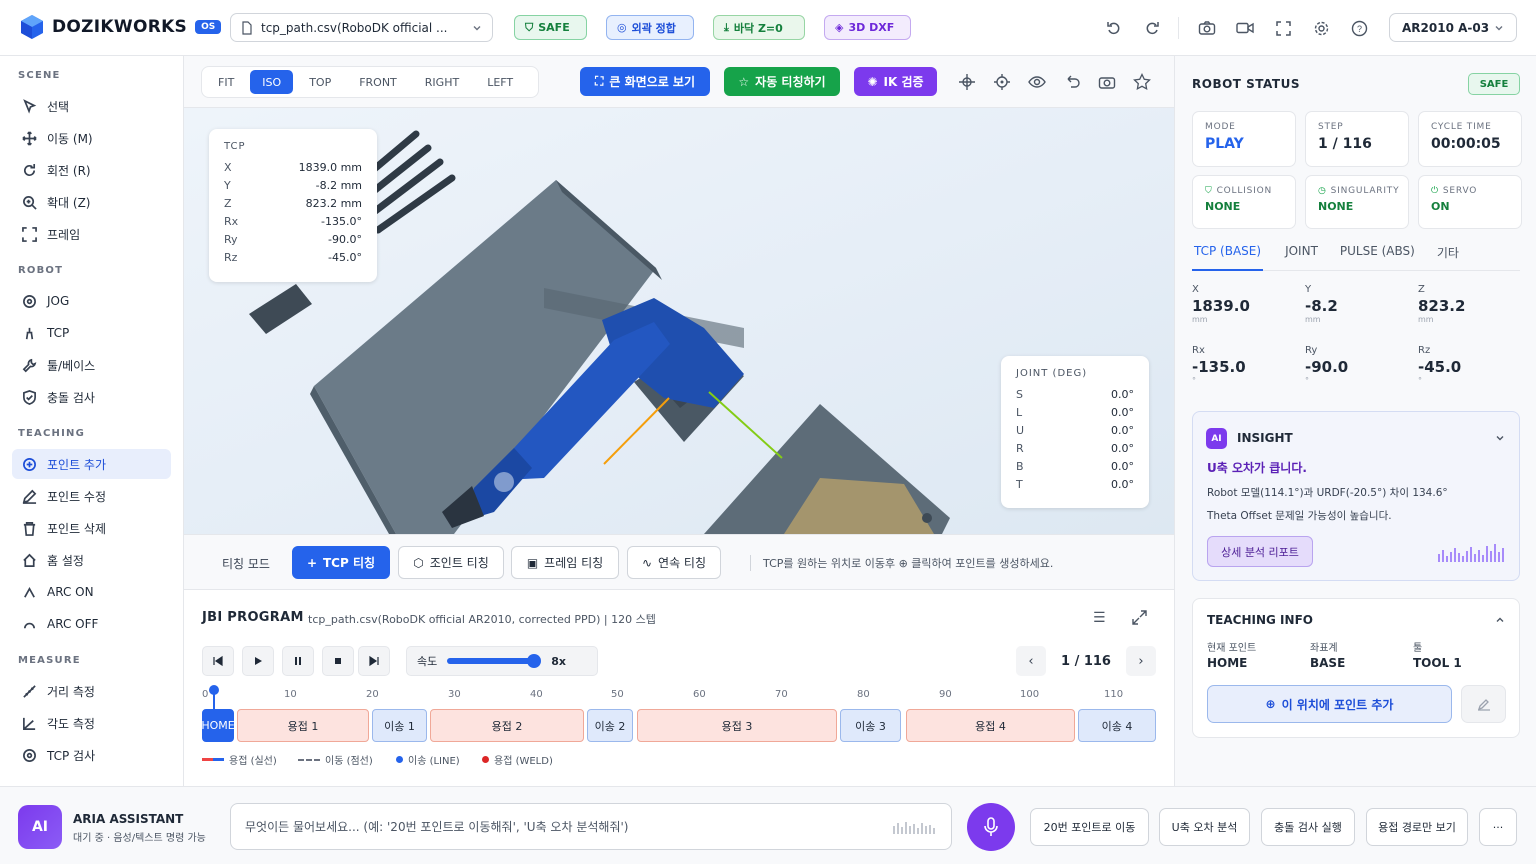 This screenshot has width=1536, height=864. Describe the element at coordinates (1424, 350) in the screenshot. I see `coord-key: Rz` at that location.